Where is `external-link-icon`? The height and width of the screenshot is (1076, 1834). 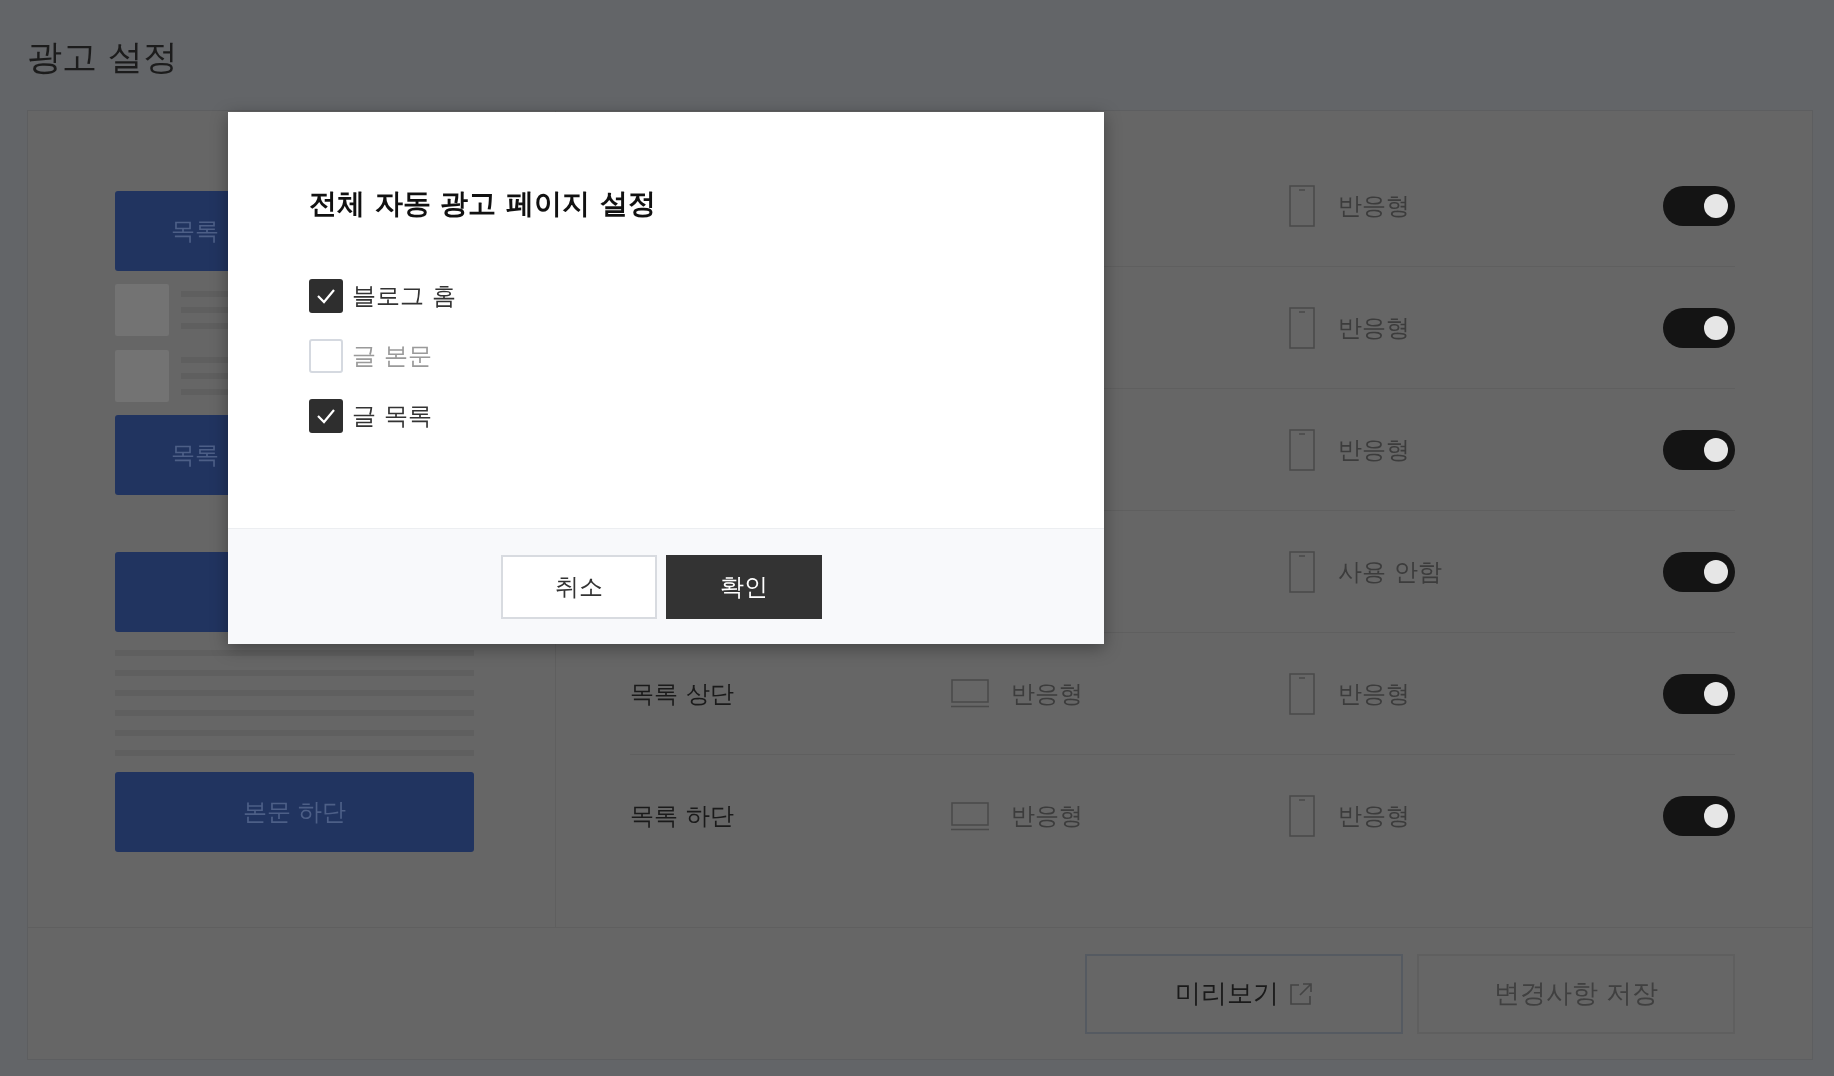
external-link-icon is located at coordinates (1301, 993).